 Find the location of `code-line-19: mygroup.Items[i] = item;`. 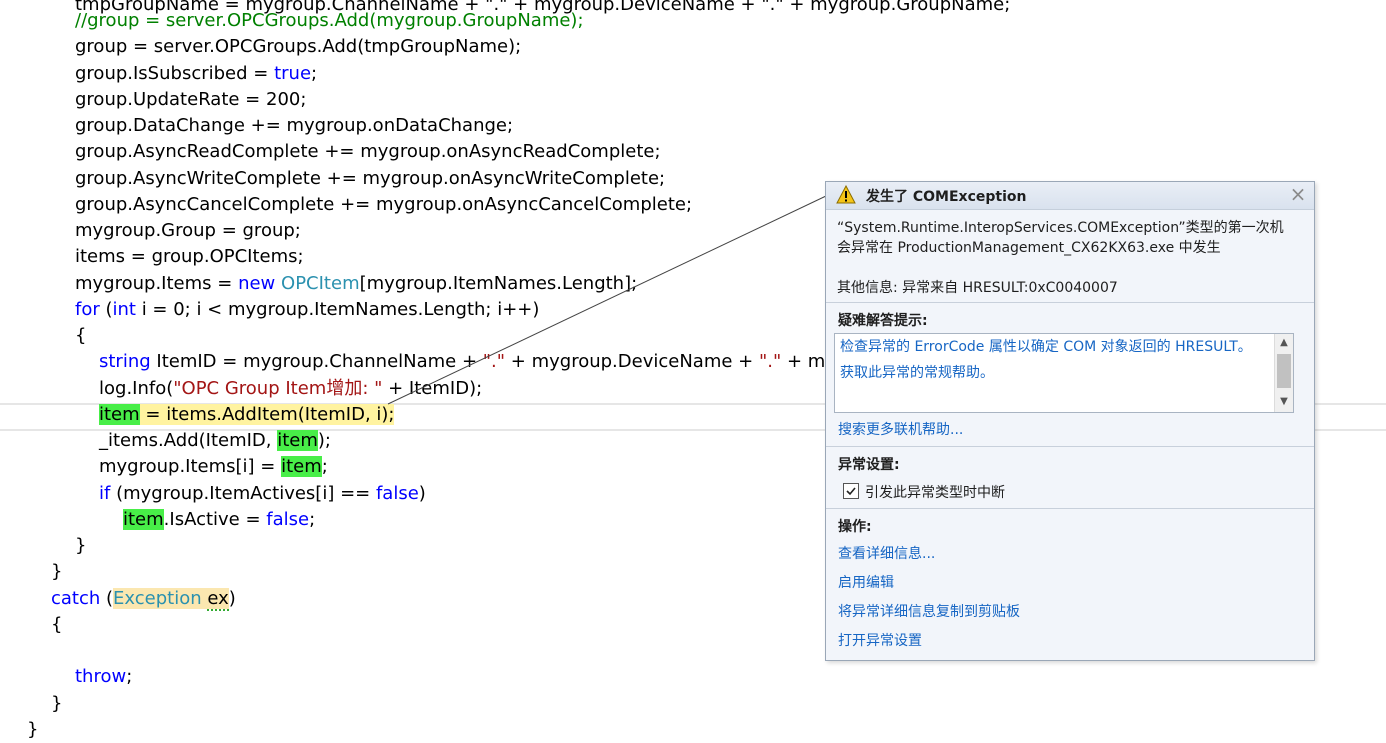

code-line-19: mygroup.Items[i] = item; is located at coordinates (213, 466).